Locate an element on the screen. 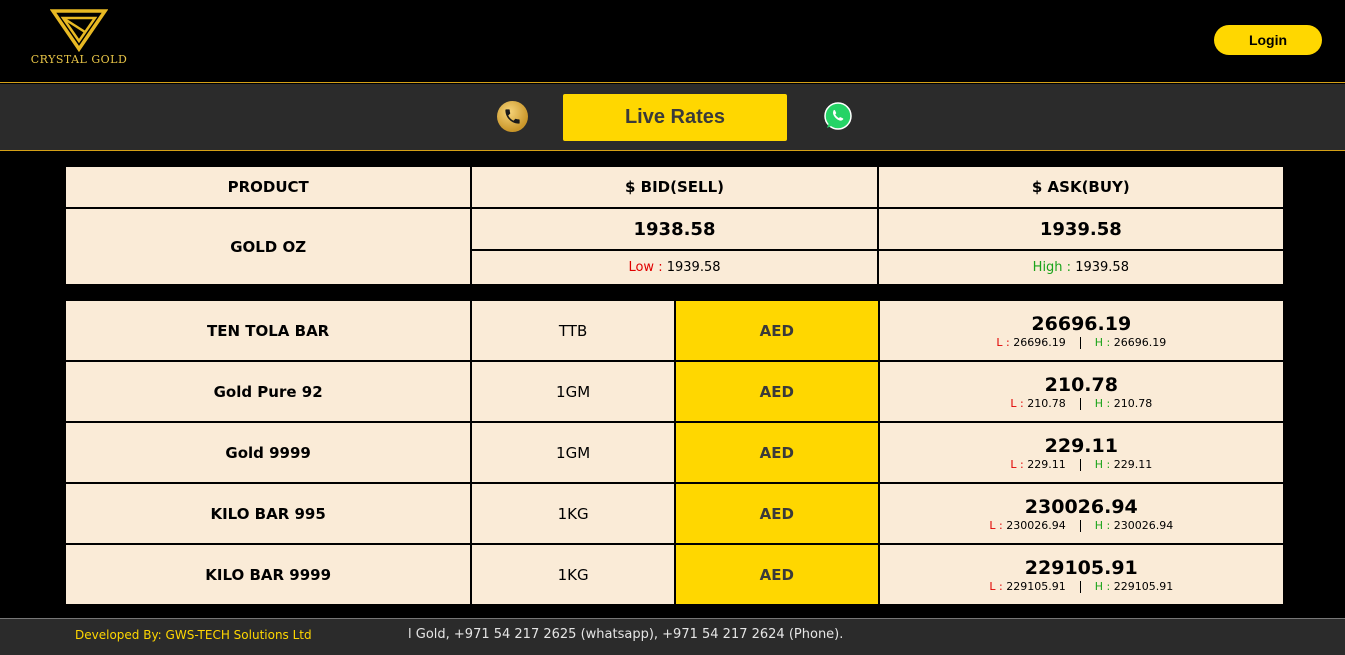 The image size is (1345, 655). high-value: 1939.58 is located at coordinates (1102, 267).